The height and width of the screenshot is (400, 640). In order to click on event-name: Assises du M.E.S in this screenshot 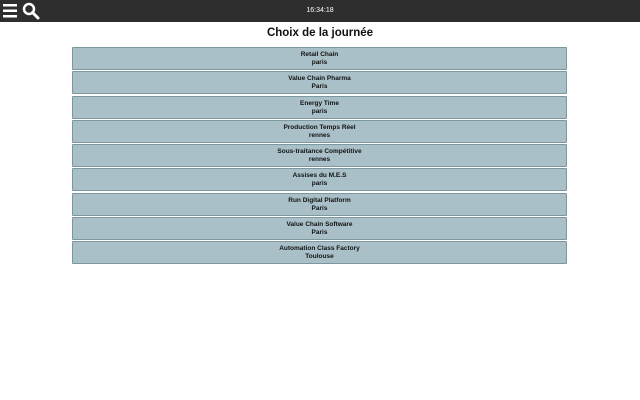, I will do `click(319, 176)`.